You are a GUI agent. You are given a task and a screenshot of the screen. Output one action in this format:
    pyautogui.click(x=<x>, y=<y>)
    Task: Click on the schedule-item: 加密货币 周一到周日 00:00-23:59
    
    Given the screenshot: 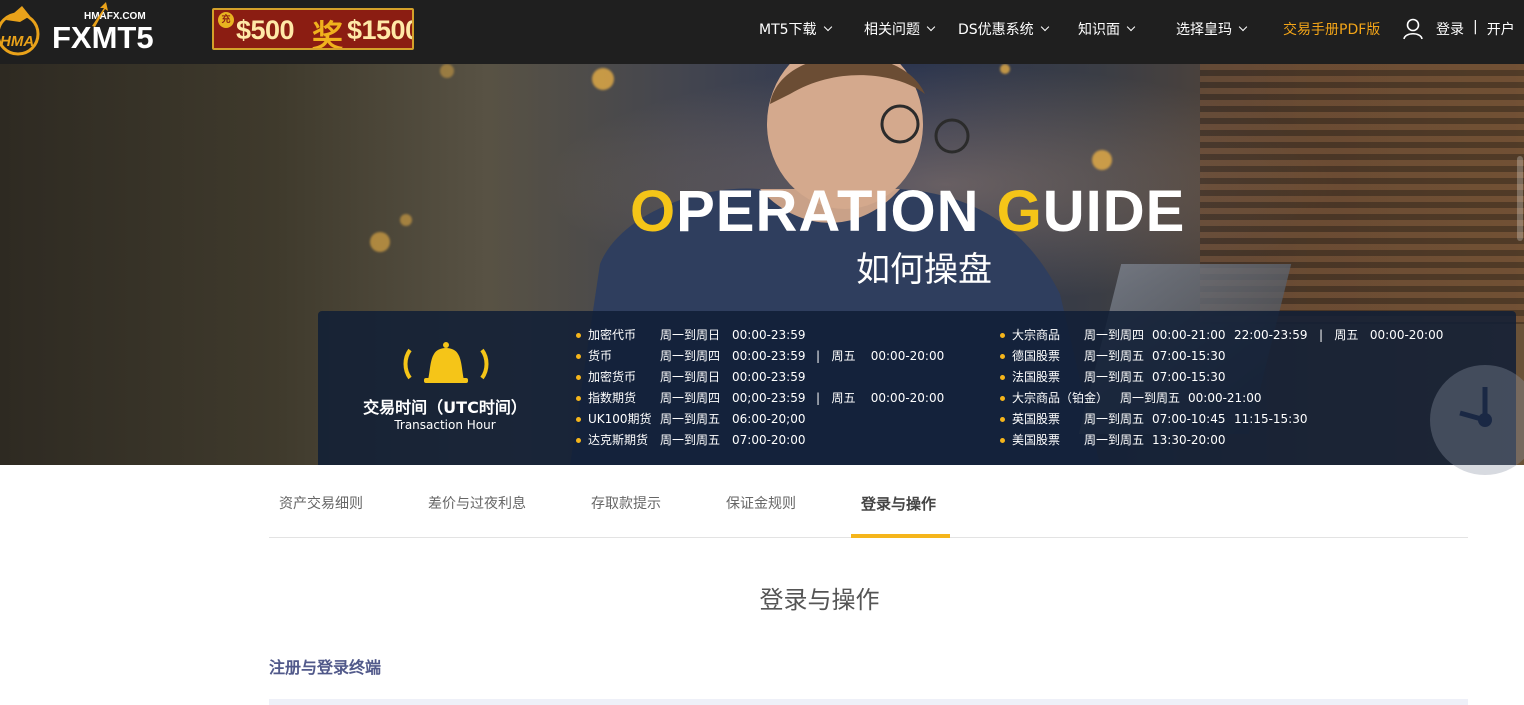 What is the action you would take?
    pyautogui.click(x=759, y=377)
    